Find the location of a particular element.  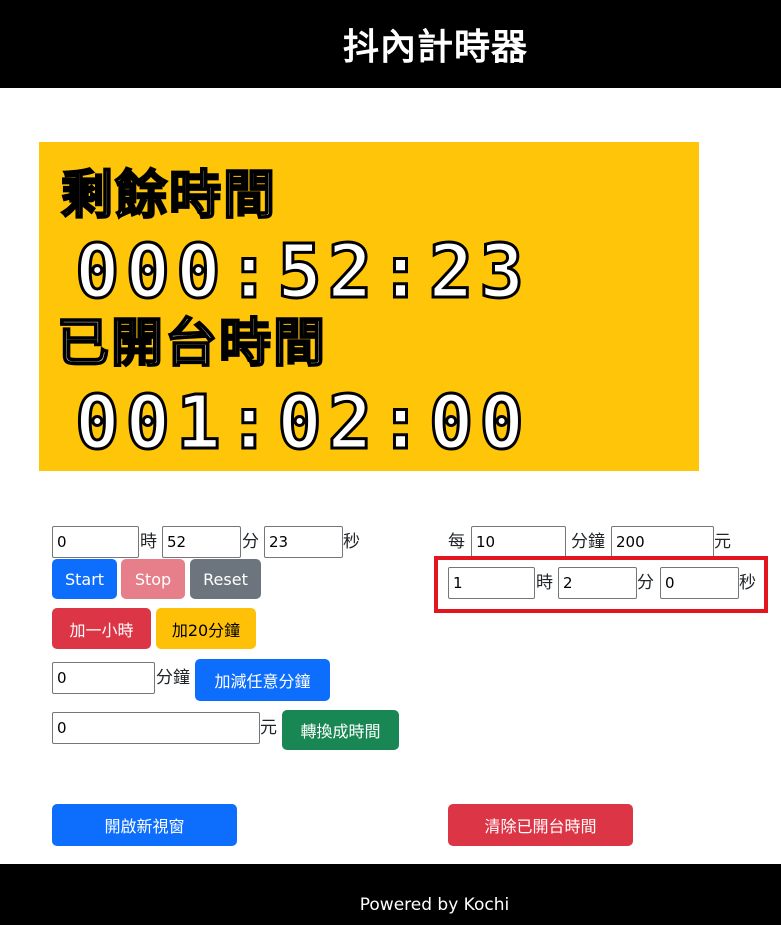

hours-input is located at coordinates (95, 542).